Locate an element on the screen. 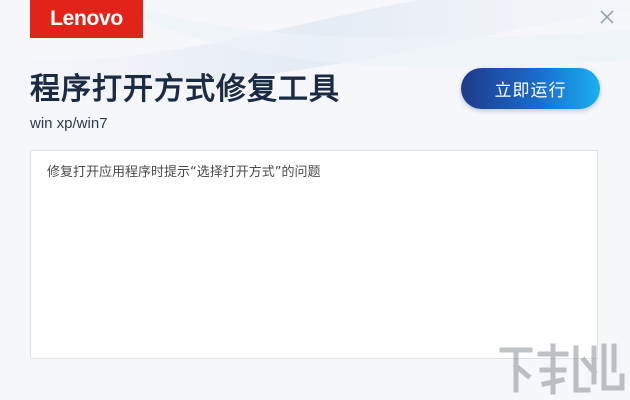 The height and width of the screenshot is (400, 630). lenovo-logo: Lenovo is located at coordinates (86, 19).